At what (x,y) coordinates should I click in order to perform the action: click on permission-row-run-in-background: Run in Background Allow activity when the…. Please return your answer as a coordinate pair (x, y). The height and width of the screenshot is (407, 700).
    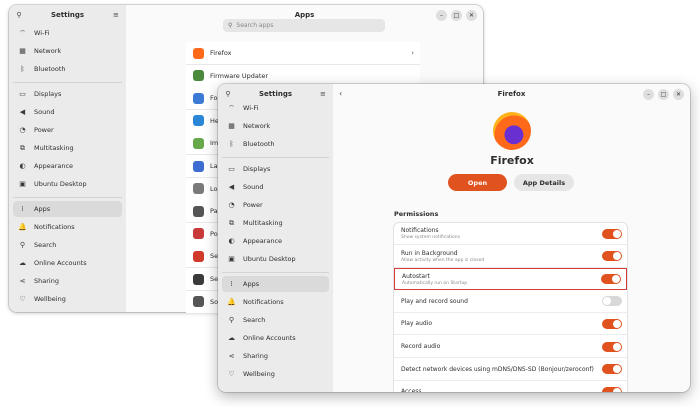
    Looking at the image, I should click on (510, 257).